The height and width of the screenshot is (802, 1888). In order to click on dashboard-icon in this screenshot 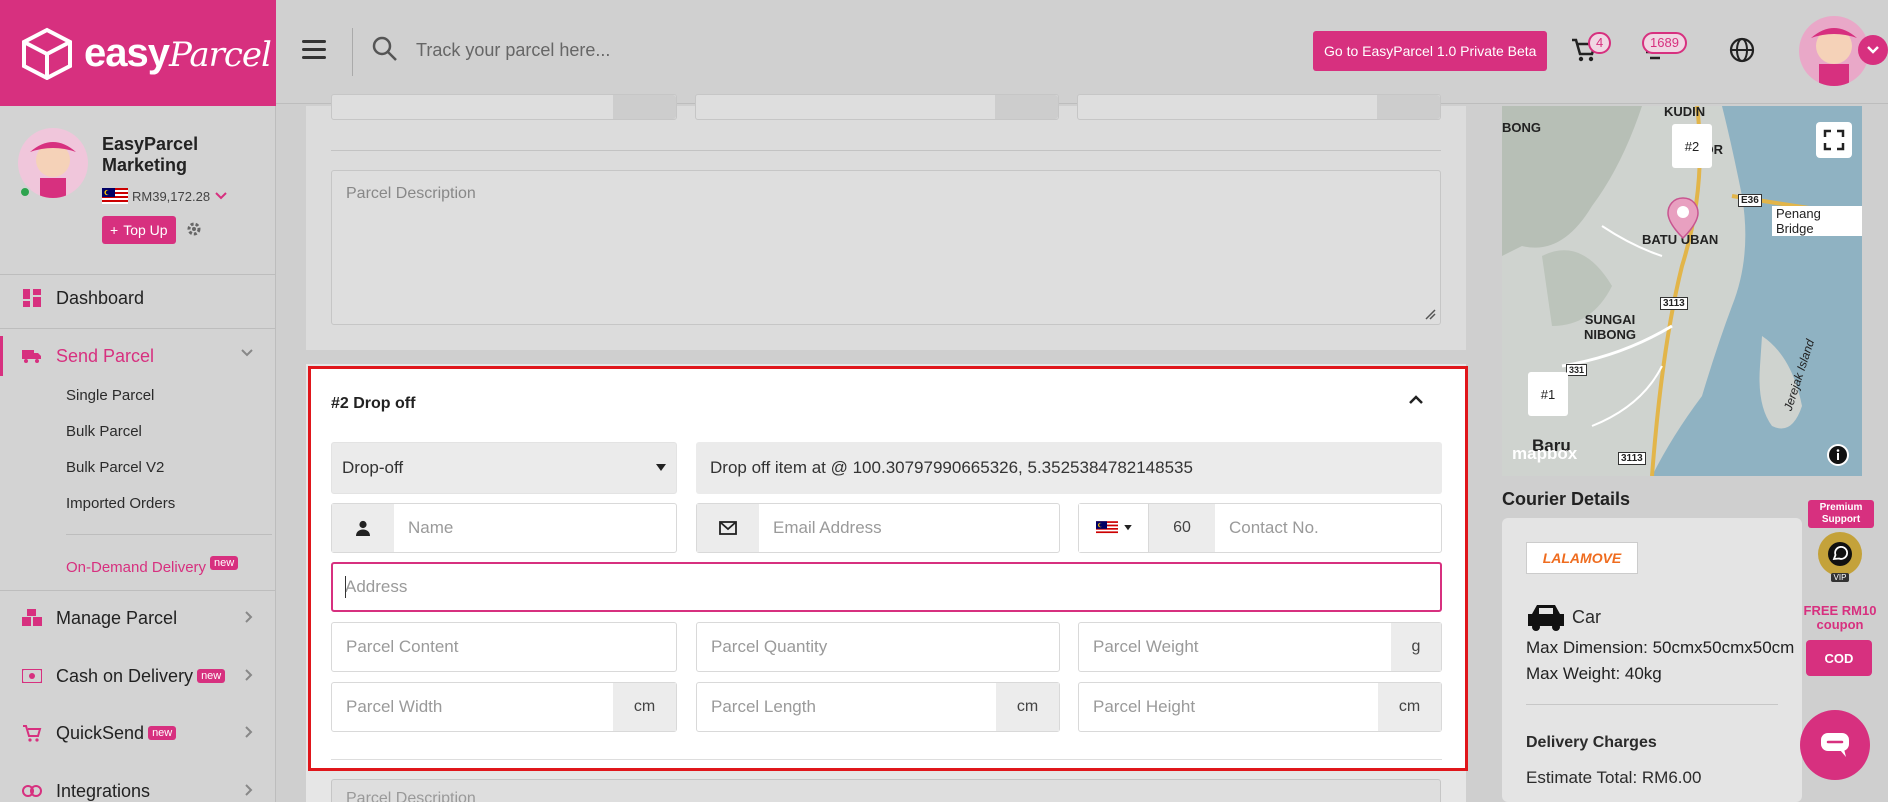, I will do `click(32, 298)`.